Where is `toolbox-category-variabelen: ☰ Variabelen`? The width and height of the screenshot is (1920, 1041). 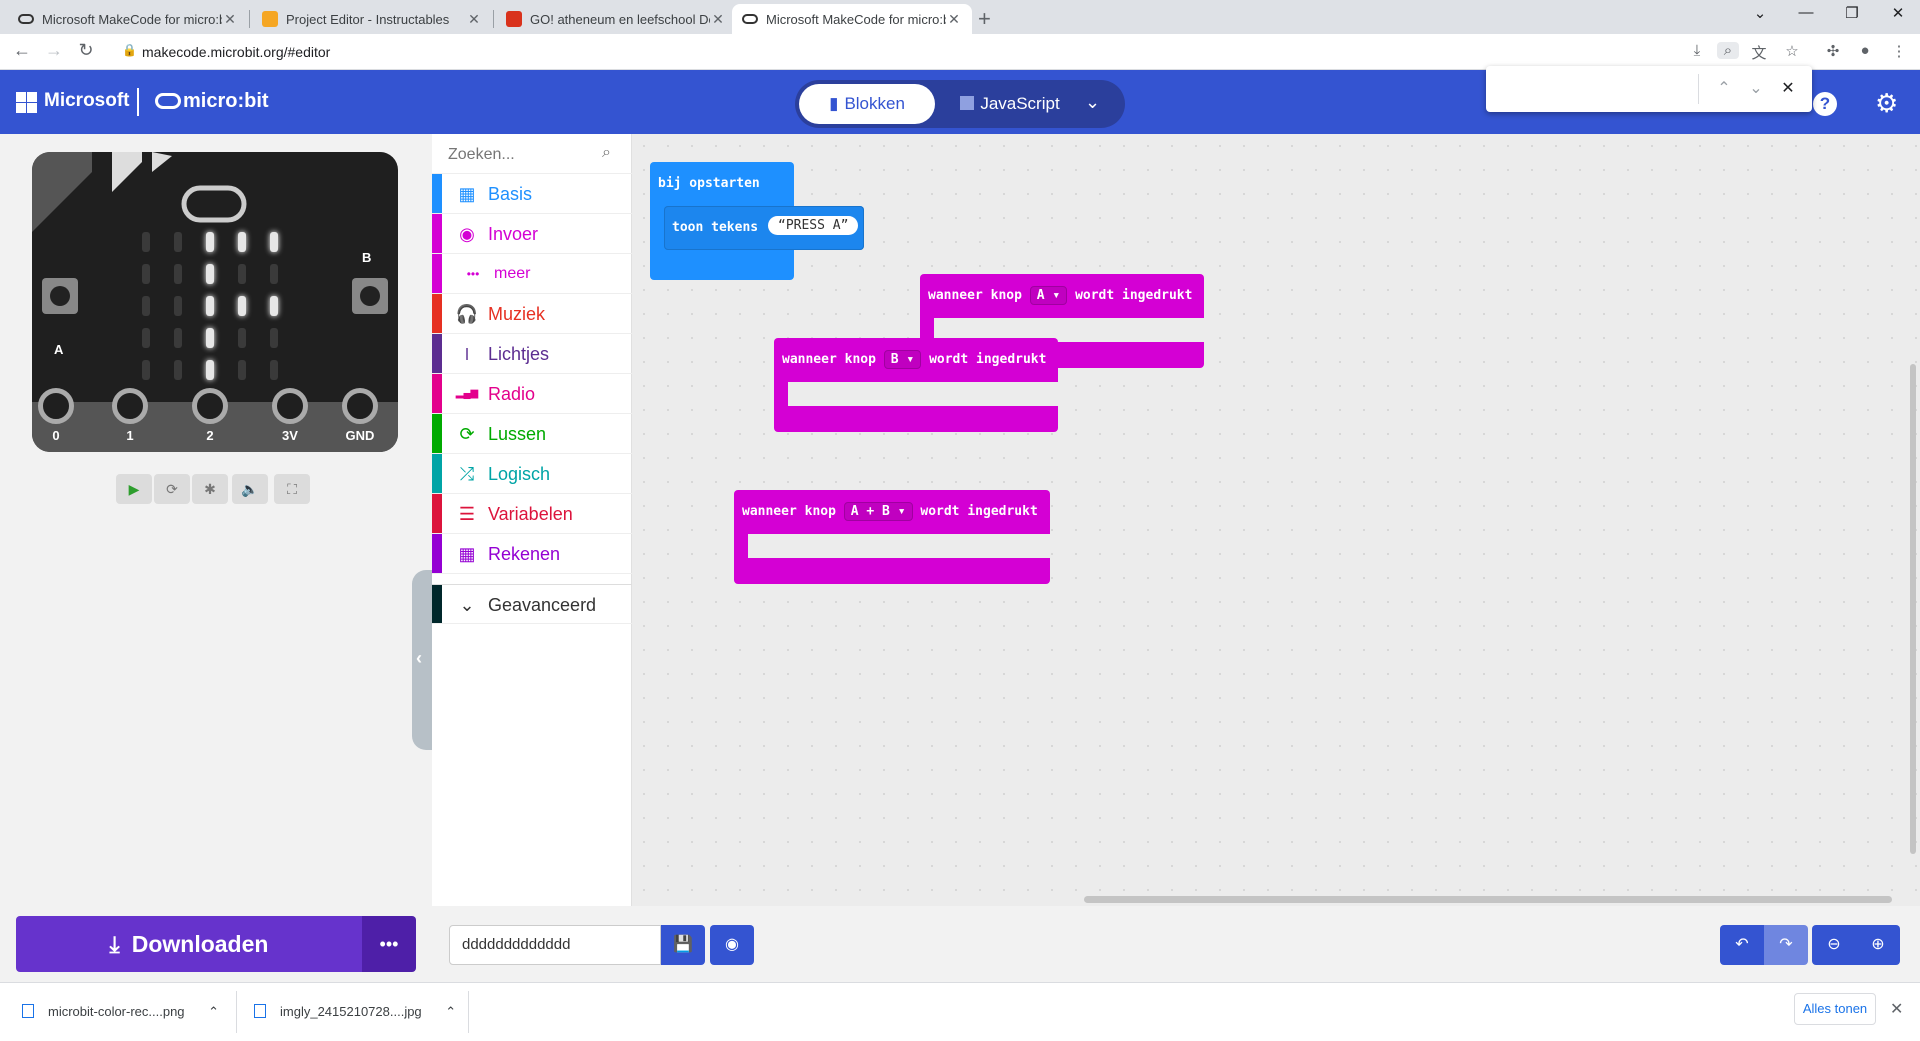
toolbox-category-variabelen: ☰ Variabelen is located at coordinates (532, 514).